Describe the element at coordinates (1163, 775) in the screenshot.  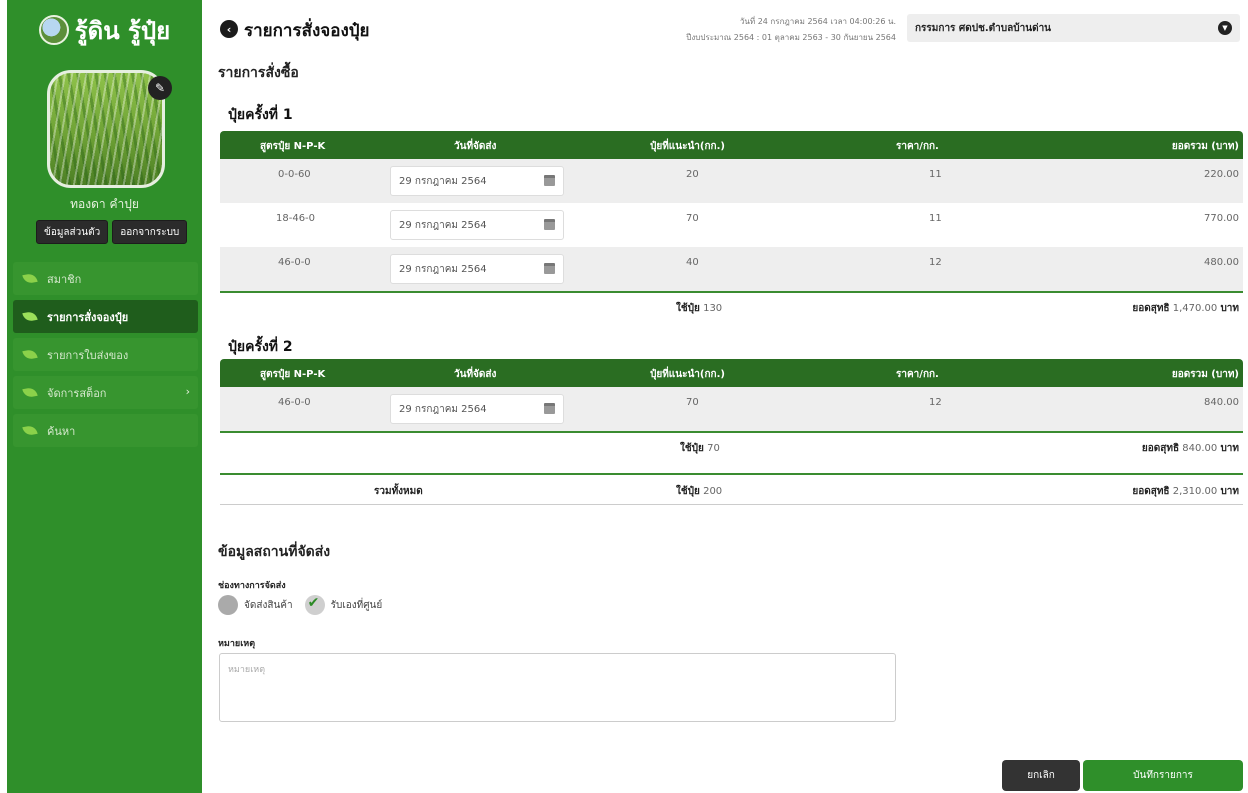
I see `save-button: บันทึกรายการ` at that location.